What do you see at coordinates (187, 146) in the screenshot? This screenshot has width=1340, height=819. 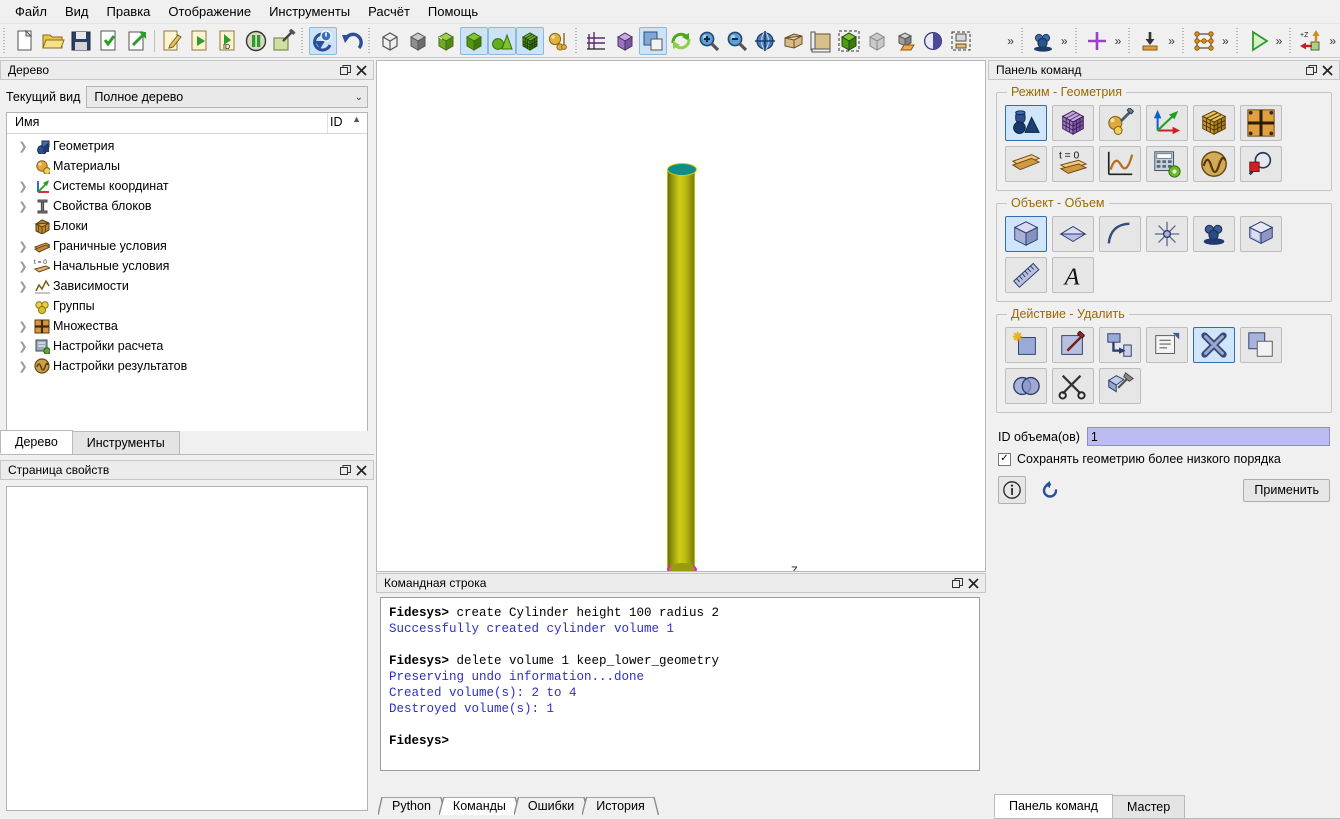 I see `tree-item-1: ❯ Геометрия` at bounding box center [187, 146].